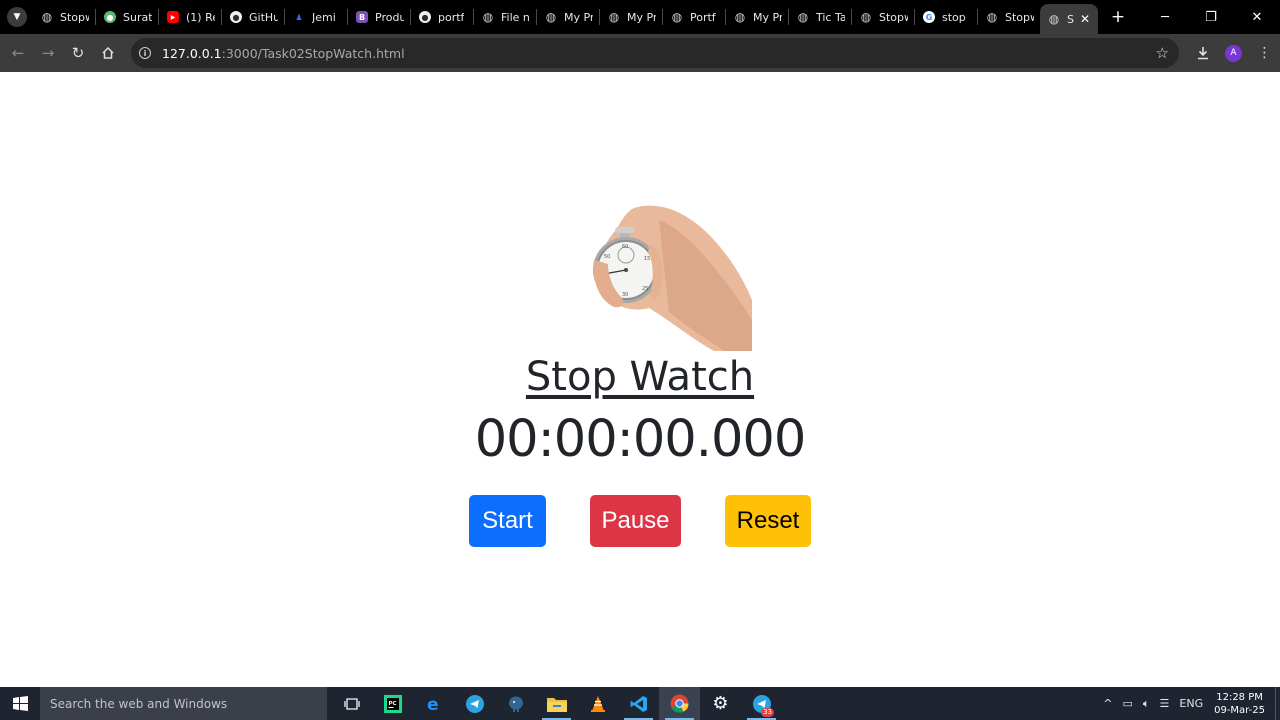 The image size is (1280, 720). Describe the element at coordinates (17, 17) in the screenshot. I see `tab-search-button: ▼` at that location.